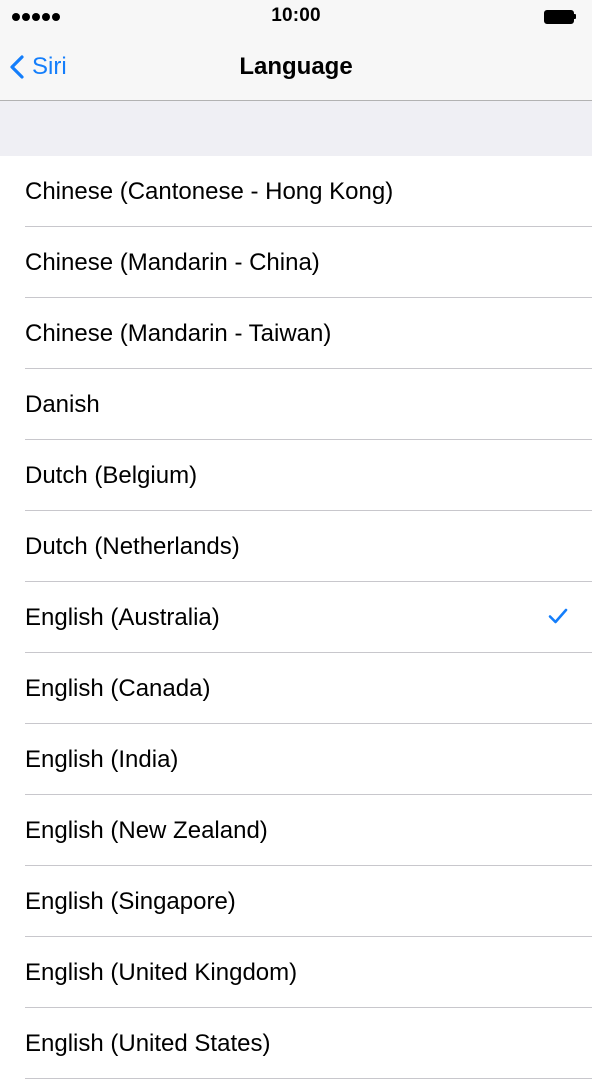 The width and height of the screenshot is (592, 1079). Describe the element at coordinates (118, 688) in the screenshot. I see `language-label: English (Canada)` at that location.